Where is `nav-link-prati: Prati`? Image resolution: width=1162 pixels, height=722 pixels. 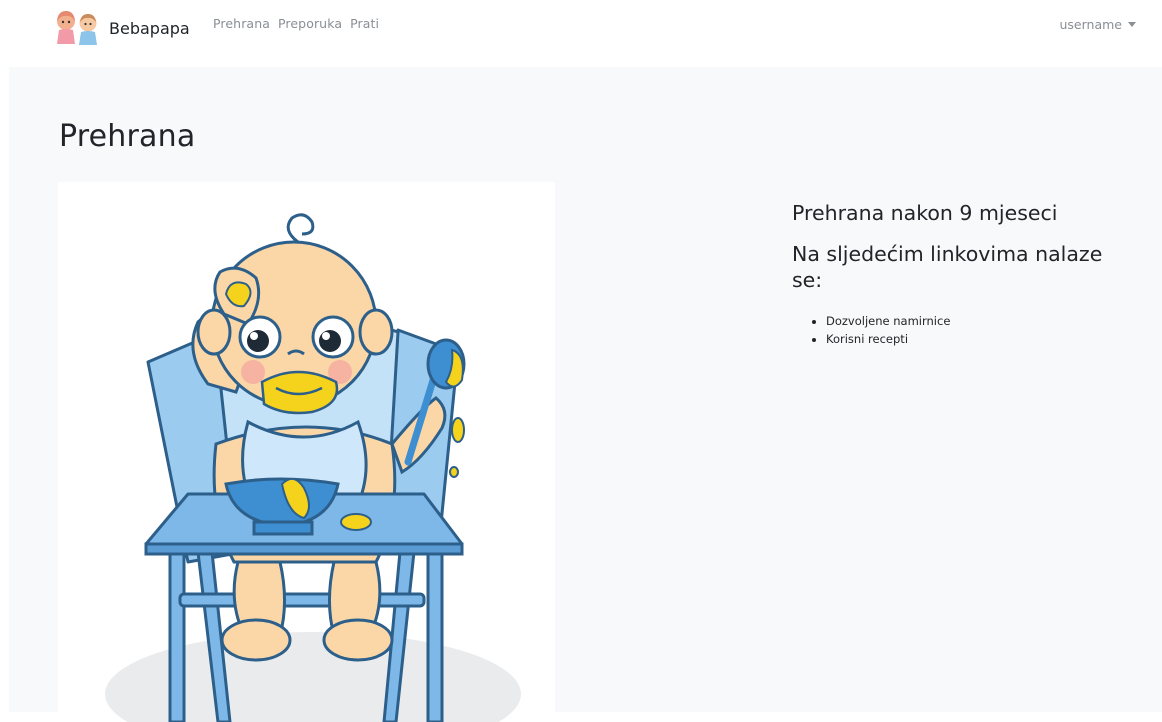
nav-link-prati: Prati is located at coordinates (364, 23).